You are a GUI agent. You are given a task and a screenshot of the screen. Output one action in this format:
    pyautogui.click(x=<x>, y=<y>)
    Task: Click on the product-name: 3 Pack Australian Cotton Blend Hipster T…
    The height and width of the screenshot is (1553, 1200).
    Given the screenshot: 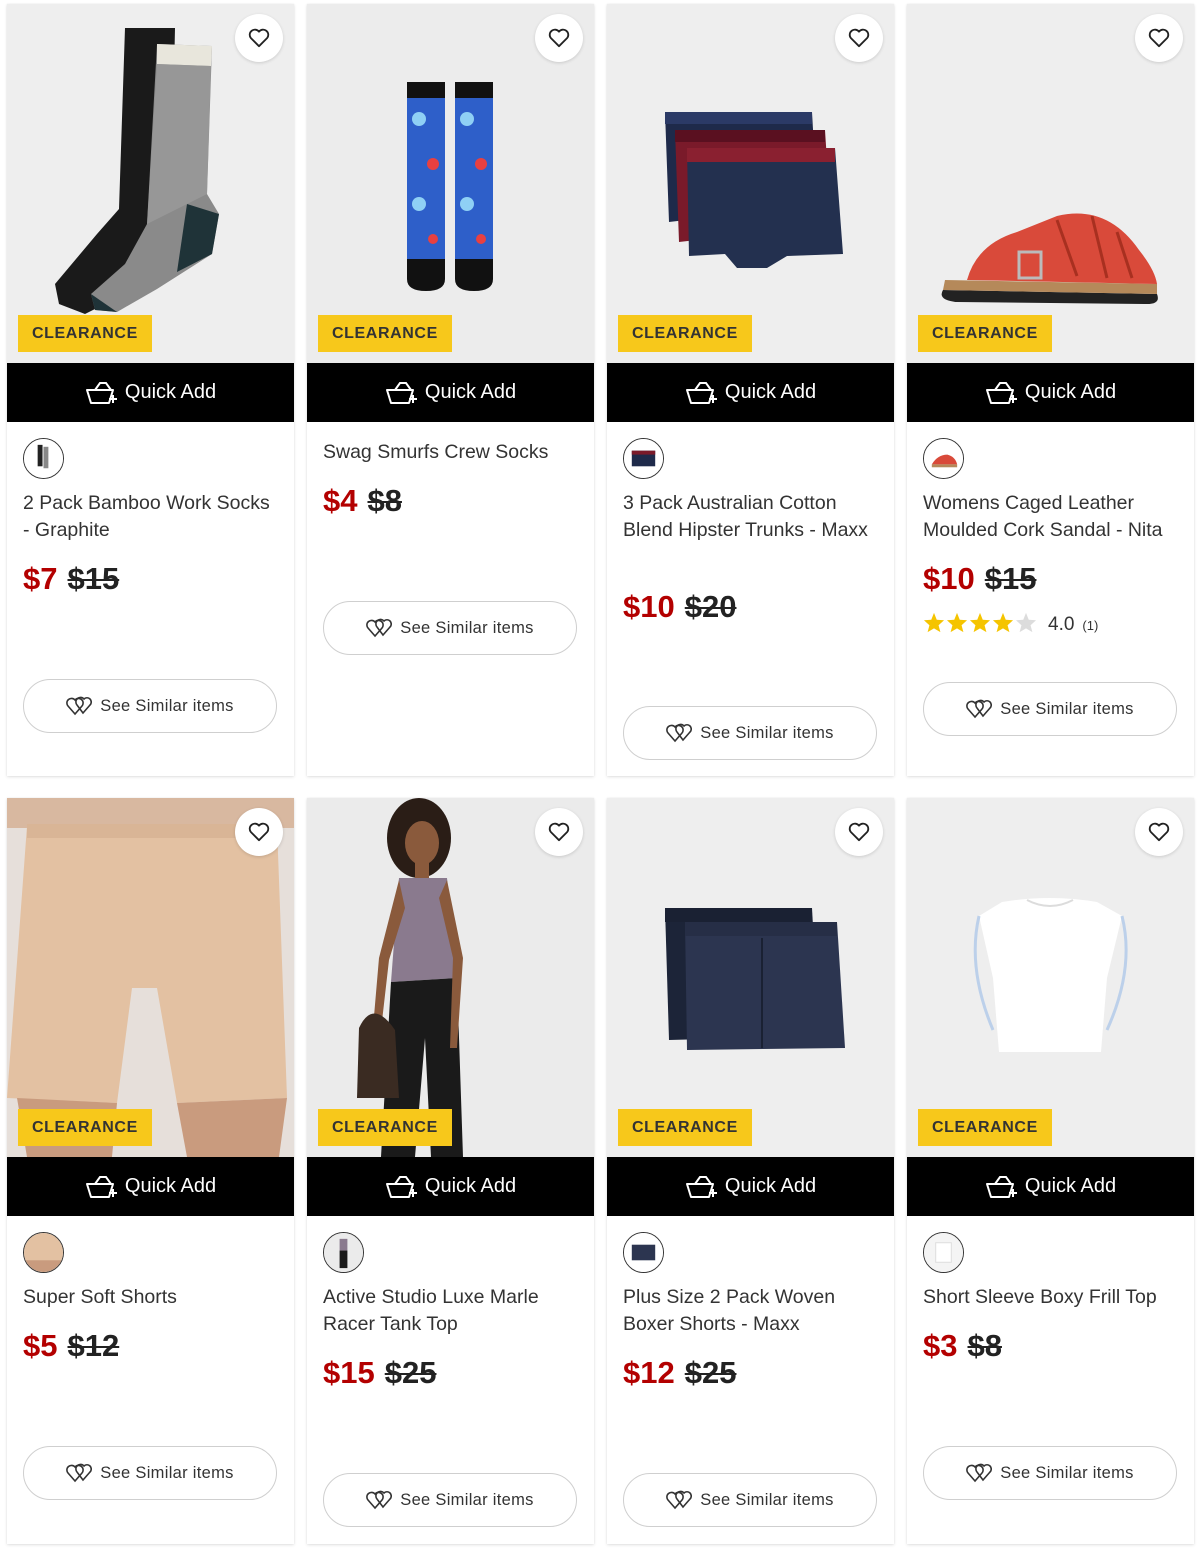 What is the action you would take?
    pyautogui.click(x=752, y=517)
    